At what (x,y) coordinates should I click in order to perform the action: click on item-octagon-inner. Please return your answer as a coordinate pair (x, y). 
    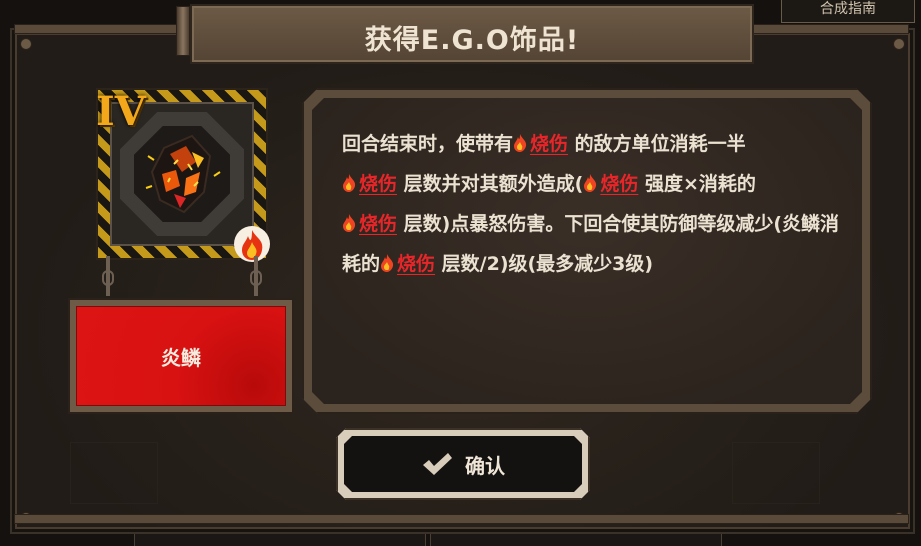
    Looking at the image, I should click on (182, 174).